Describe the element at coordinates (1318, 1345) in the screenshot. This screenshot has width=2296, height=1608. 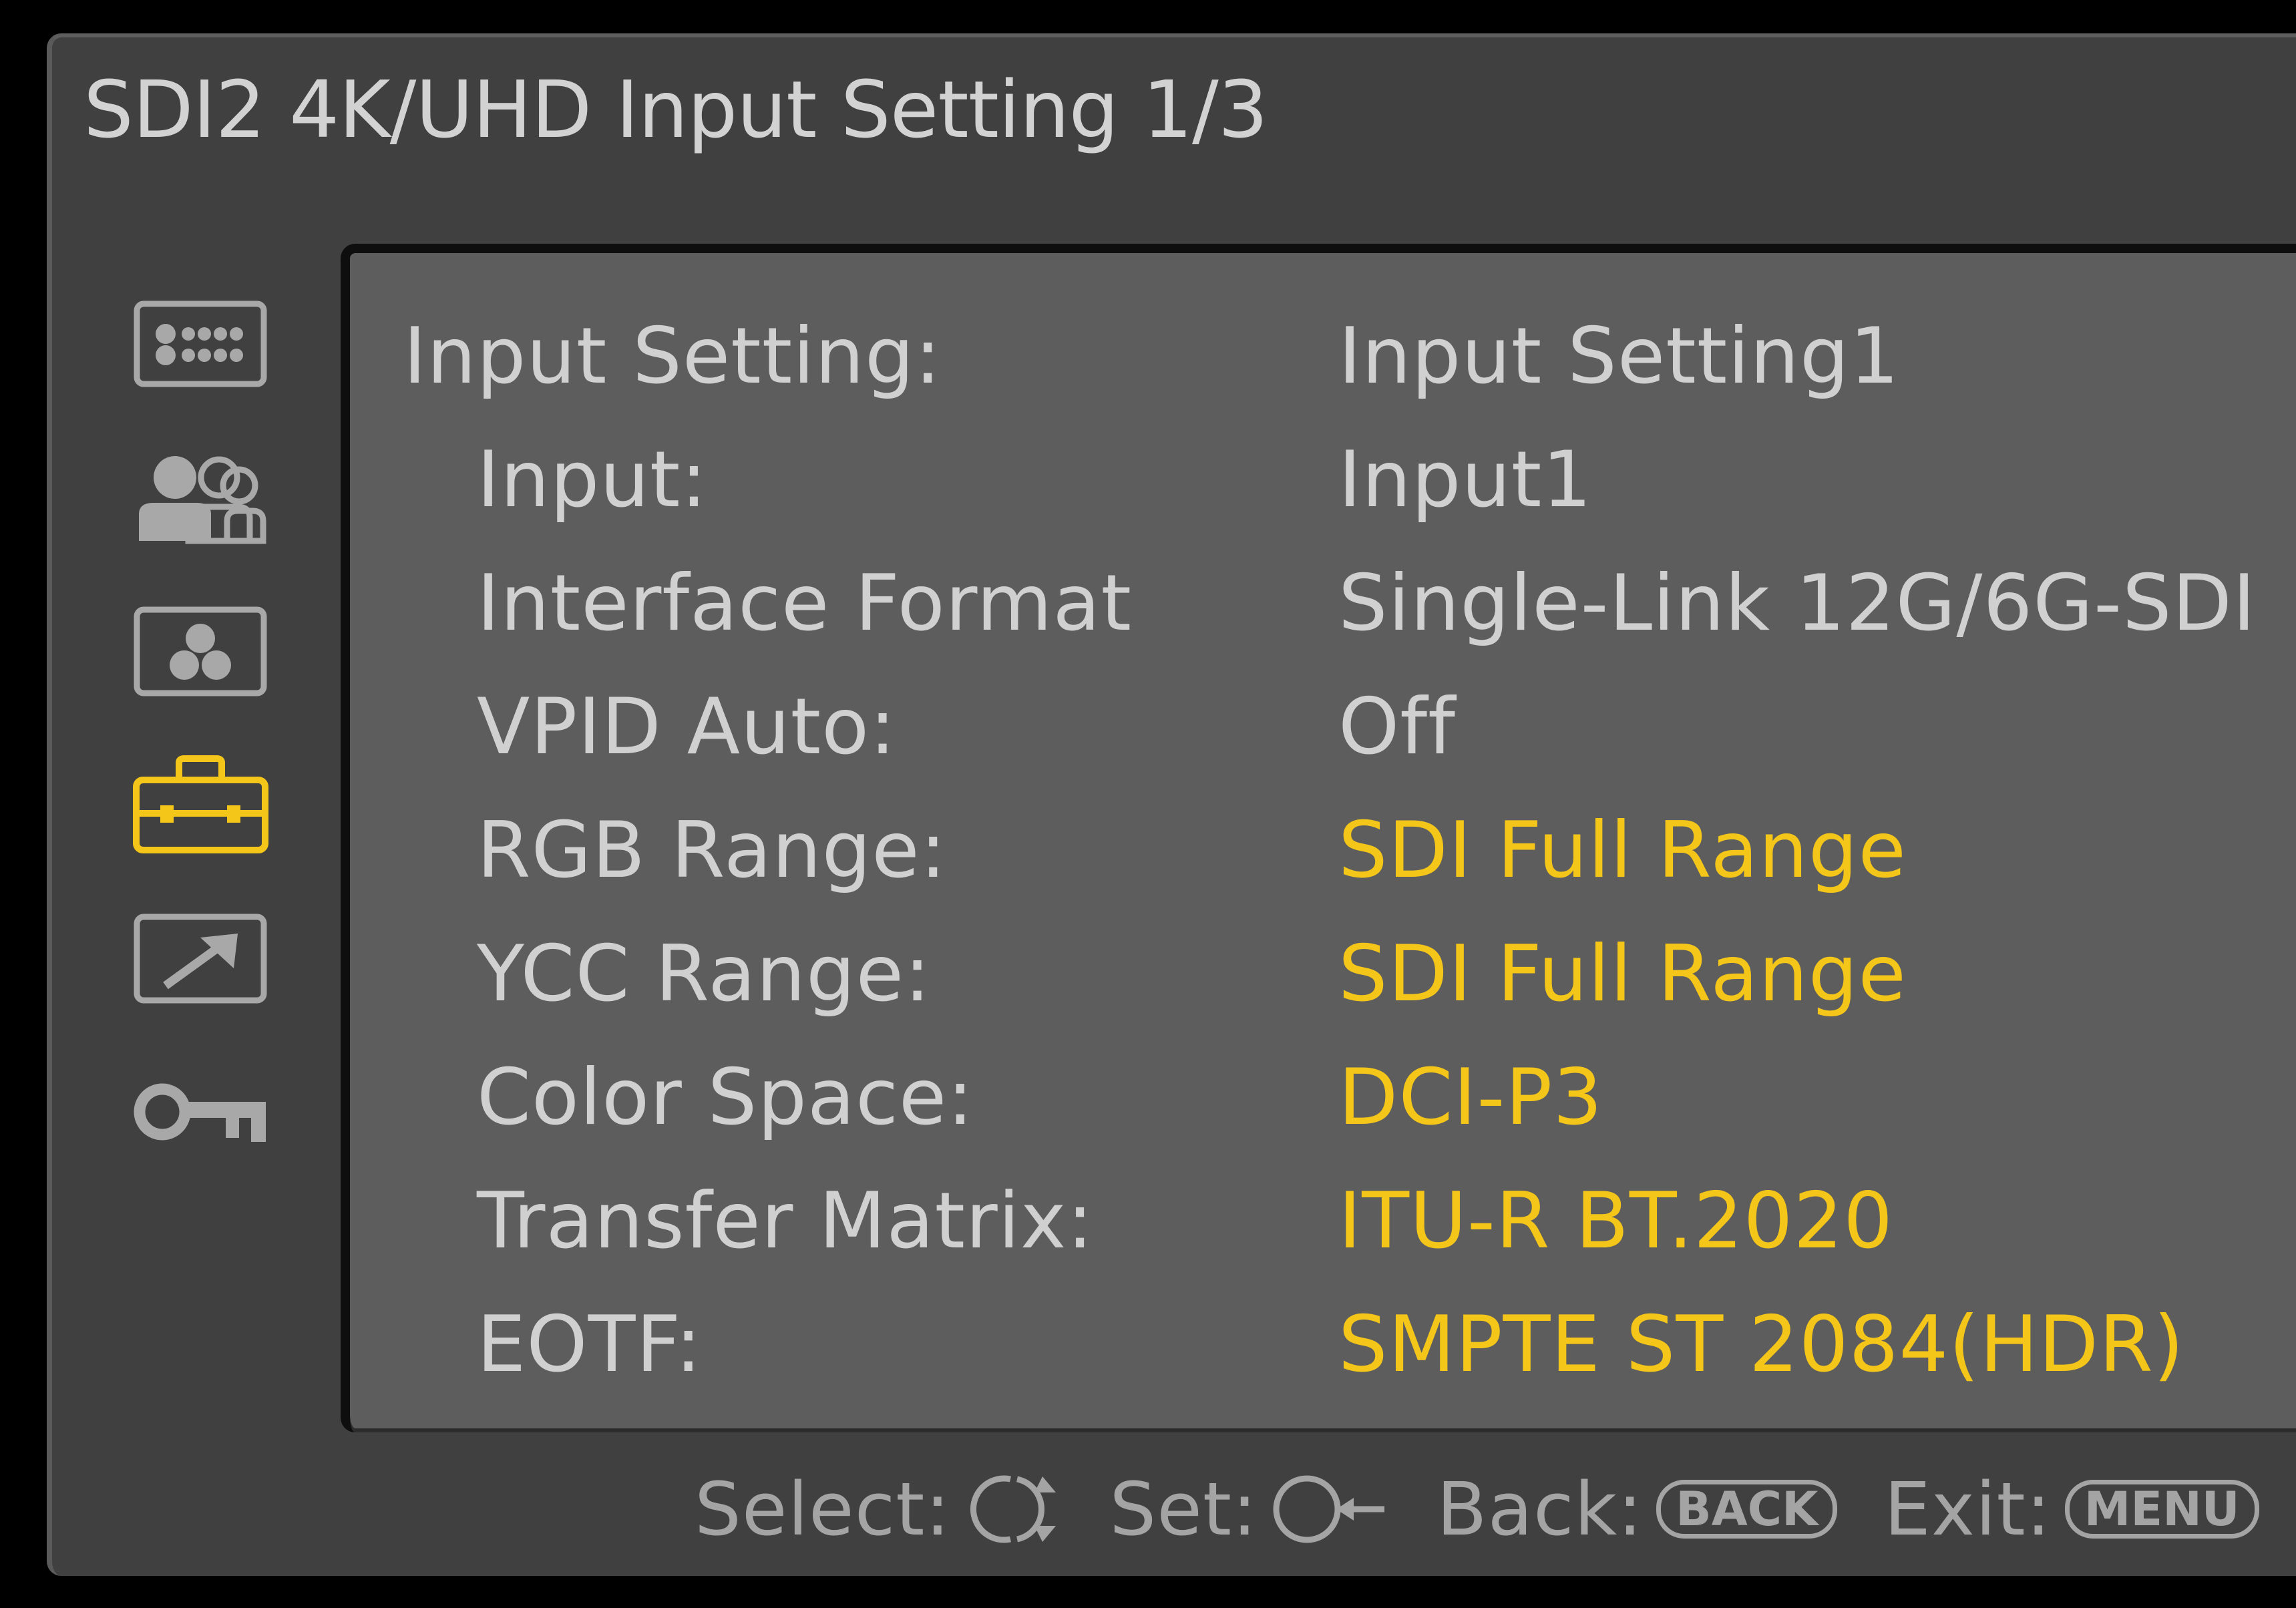
I see `setting-row-eotf: EOTF: SMPTE ST 2084(HDR)` at that location.